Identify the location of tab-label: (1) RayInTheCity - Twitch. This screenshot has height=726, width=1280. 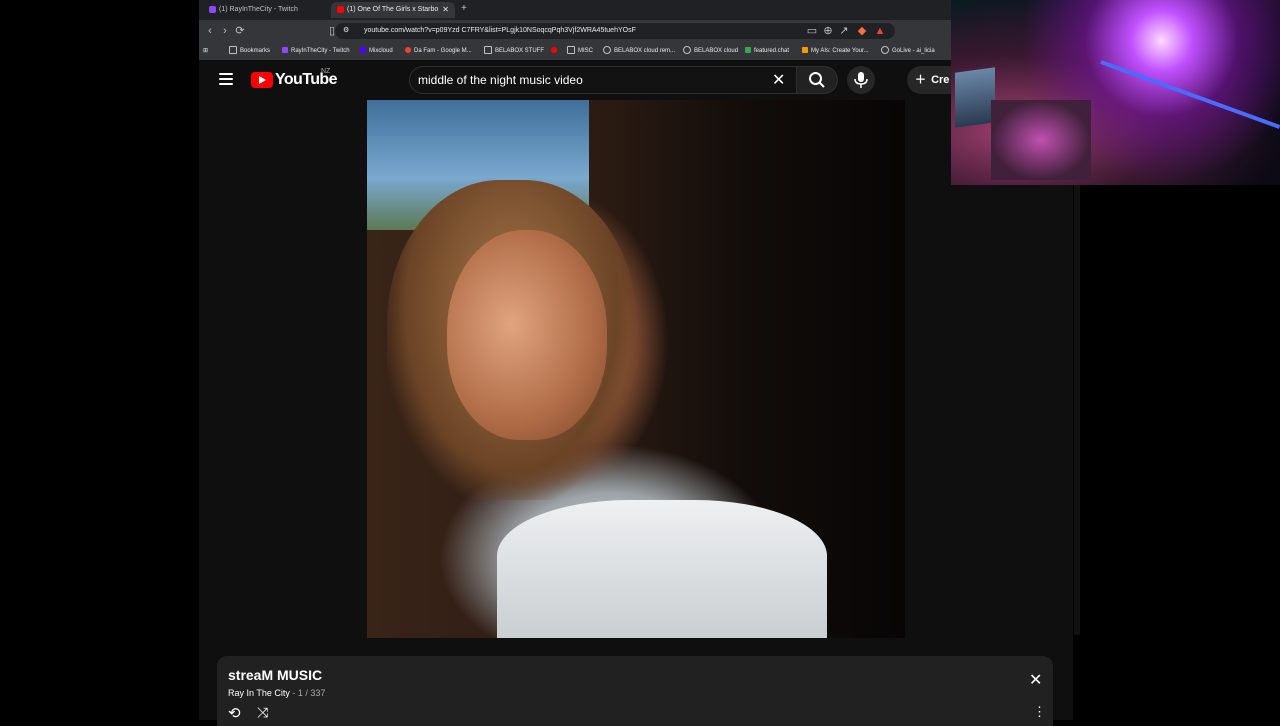
(258, 9).